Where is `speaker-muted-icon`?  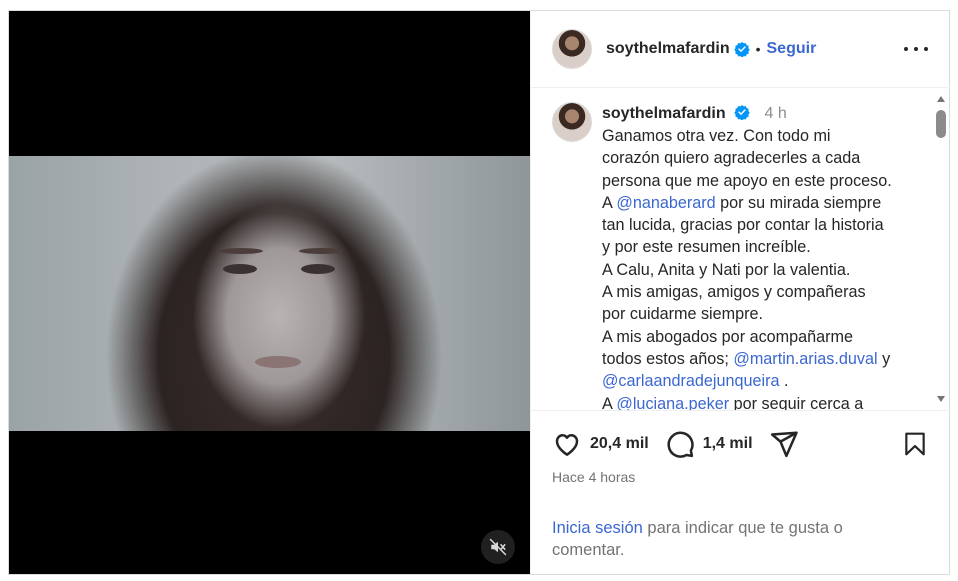
speaker-muted-icon is located at coordinates (498, 547).